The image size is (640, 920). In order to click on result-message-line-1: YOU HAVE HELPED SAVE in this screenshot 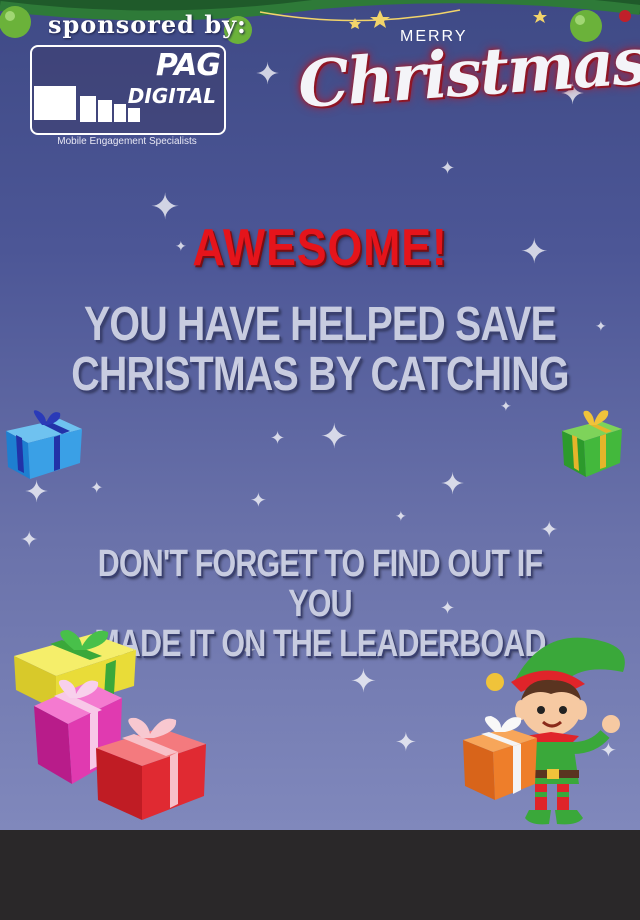, I will do `click(320, 324)`.